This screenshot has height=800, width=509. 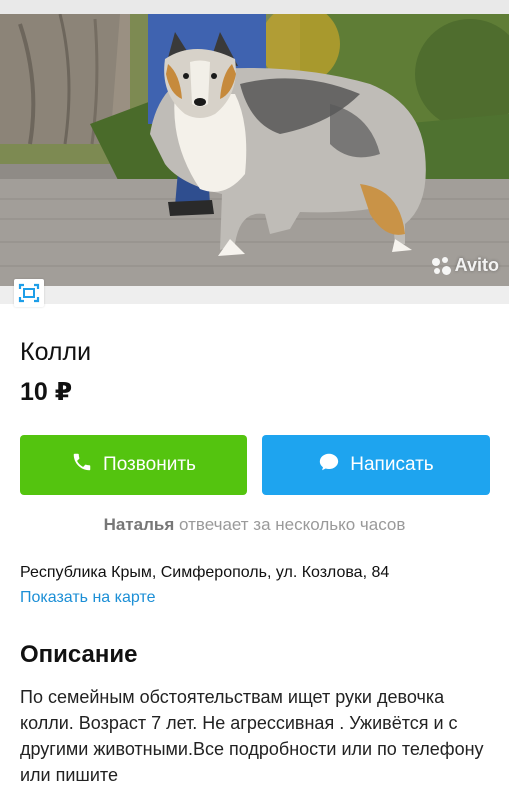 I want to click on call-button: Позвонить, so click(x=133, y=465).